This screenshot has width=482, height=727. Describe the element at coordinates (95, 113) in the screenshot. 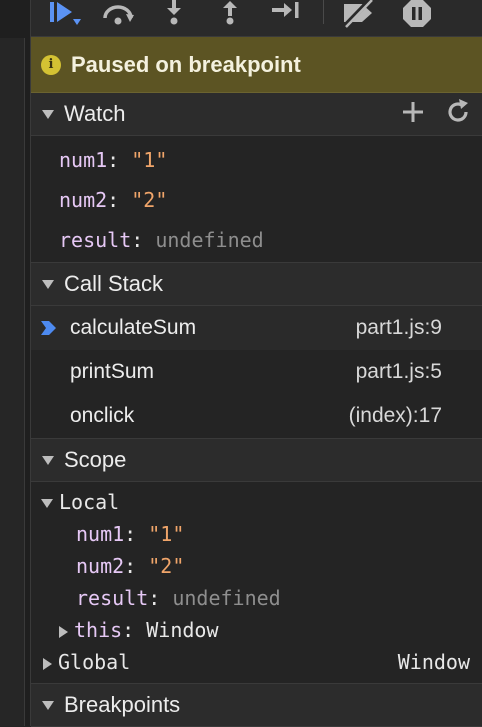

I see `watch-title: Watch` at that location.